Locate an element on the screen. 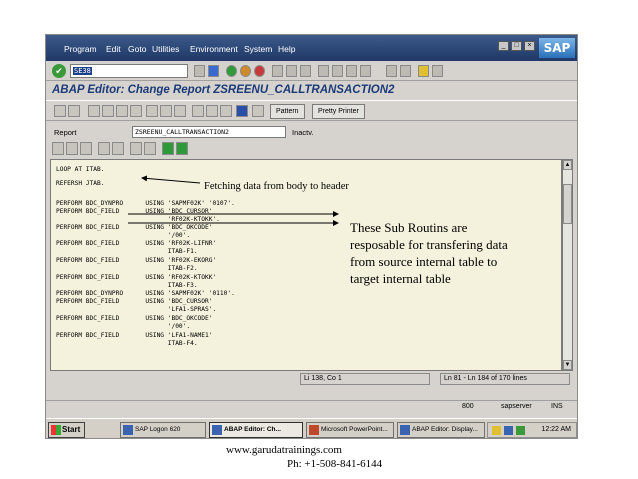 The width and height of the screenshot is (638, 479). windows-logo-icon is located at coordinates (56, 430).